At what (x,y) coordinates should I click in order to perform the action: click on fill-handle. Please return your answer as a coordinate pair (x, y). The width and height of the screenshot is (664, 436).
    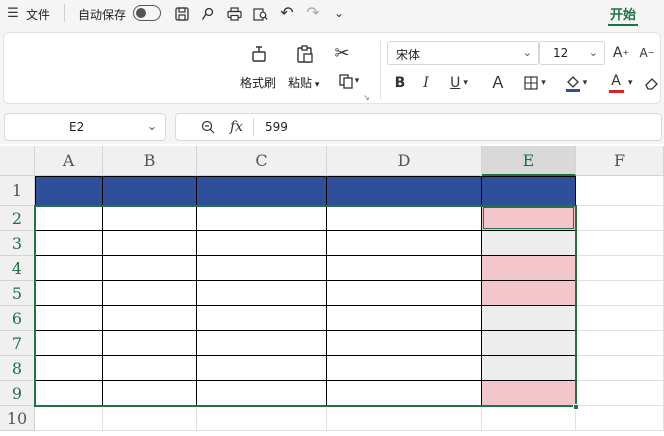
    Looking at the image, I should click on (576, 407).